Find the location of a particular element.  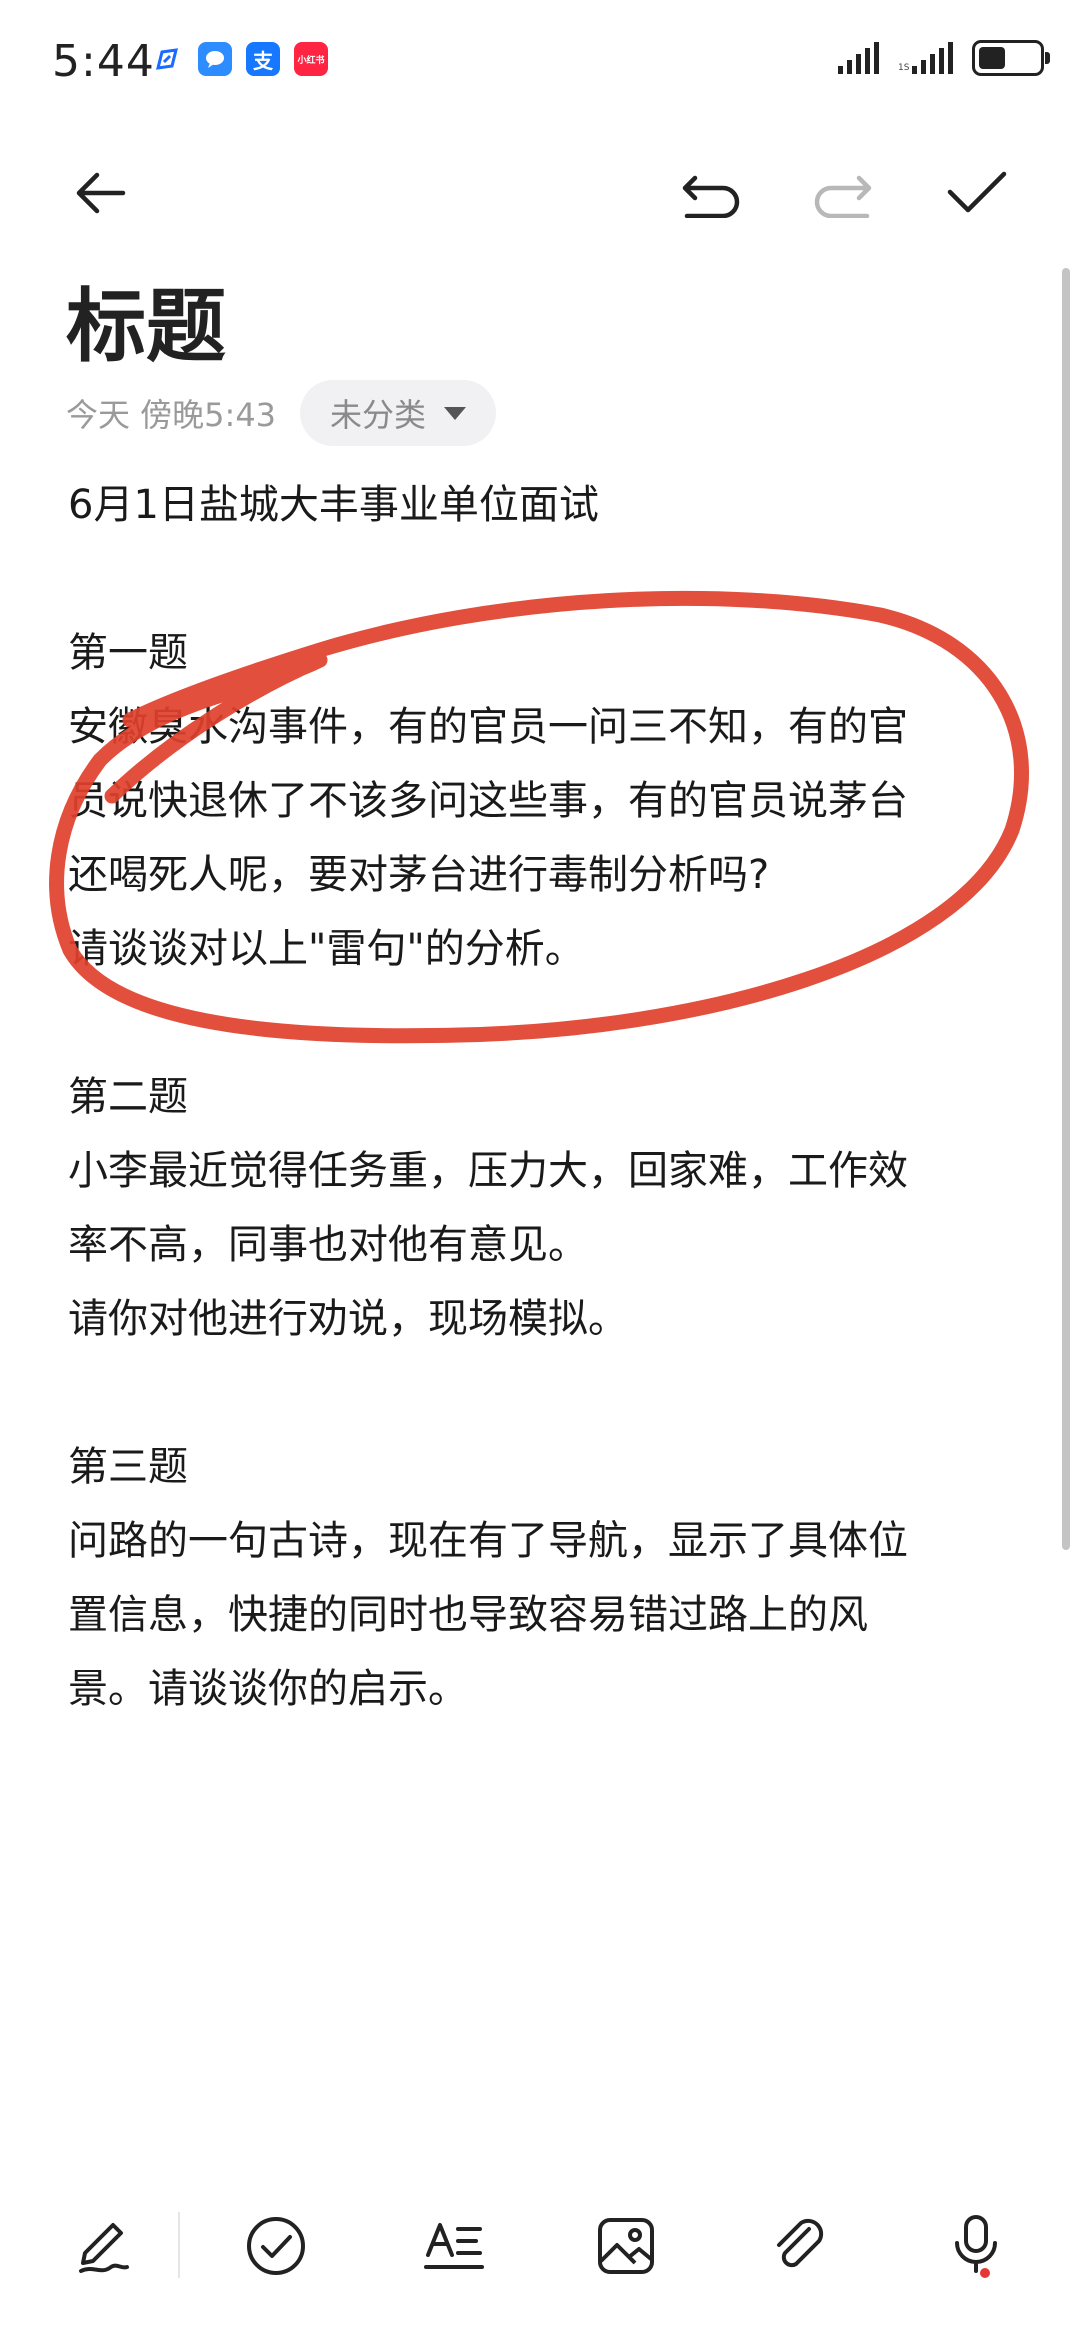

undo-icon is located at coordinates (711, 196).